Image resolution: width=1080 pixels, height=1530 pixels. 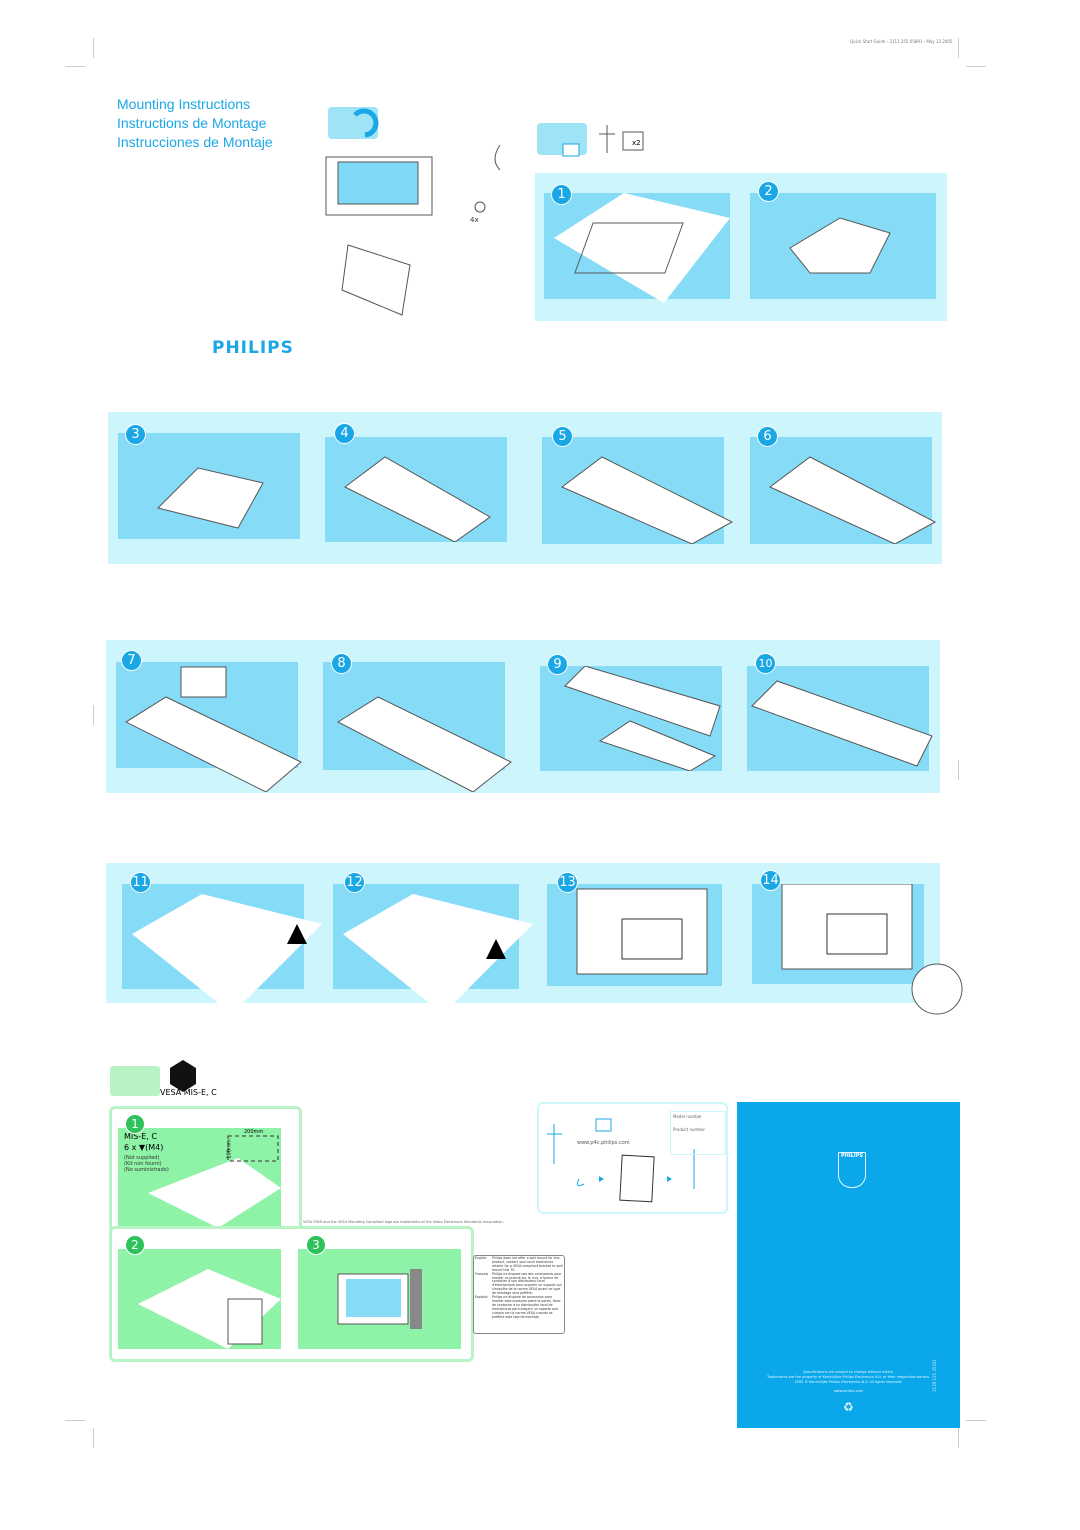 I want to click on step-number: 12, so click(x=354, y=882).